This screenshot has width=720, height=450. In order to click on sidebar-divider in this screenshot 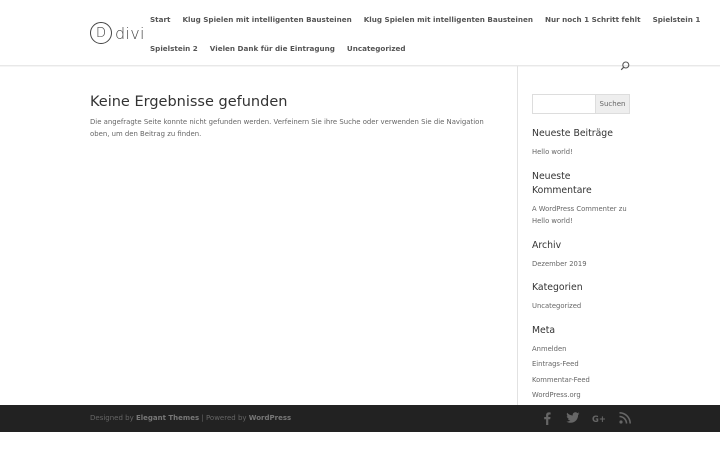, I will do `click(517, 235)`.